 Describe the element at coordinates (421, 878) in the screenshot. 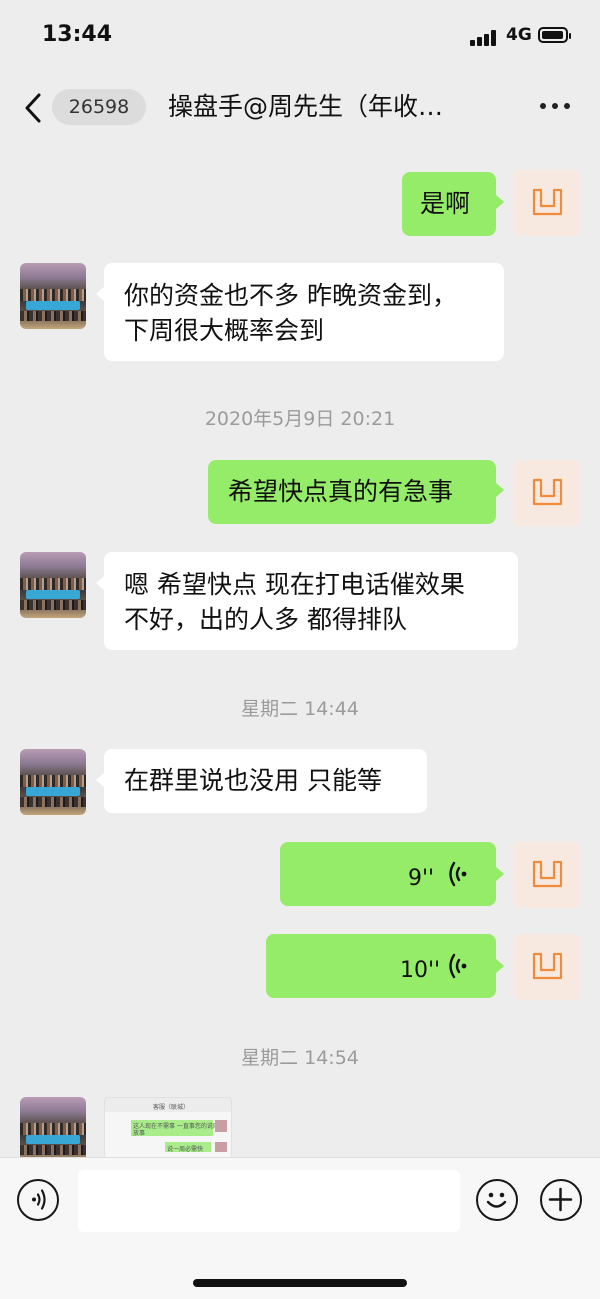

I see `voice-duration: 9''` at that location.